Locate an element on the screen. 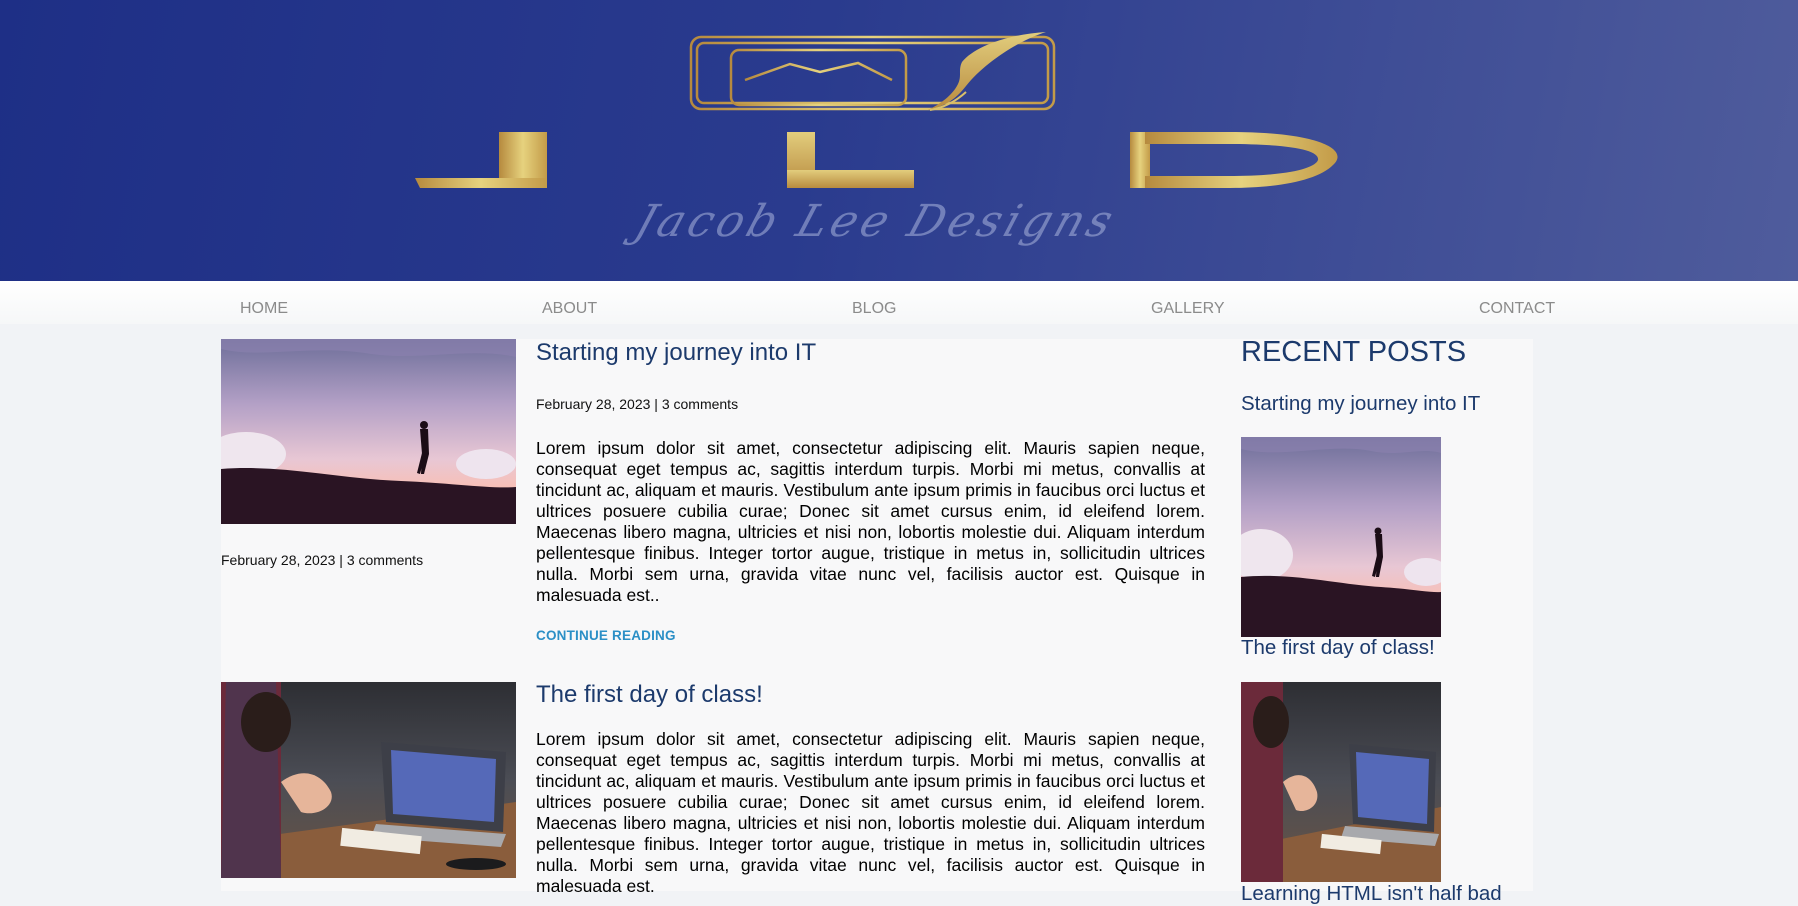 Image resolution: width=1798 pixels, height=906 pixels. post-title-2: The first day of class! is located at coordinates (649, 695).